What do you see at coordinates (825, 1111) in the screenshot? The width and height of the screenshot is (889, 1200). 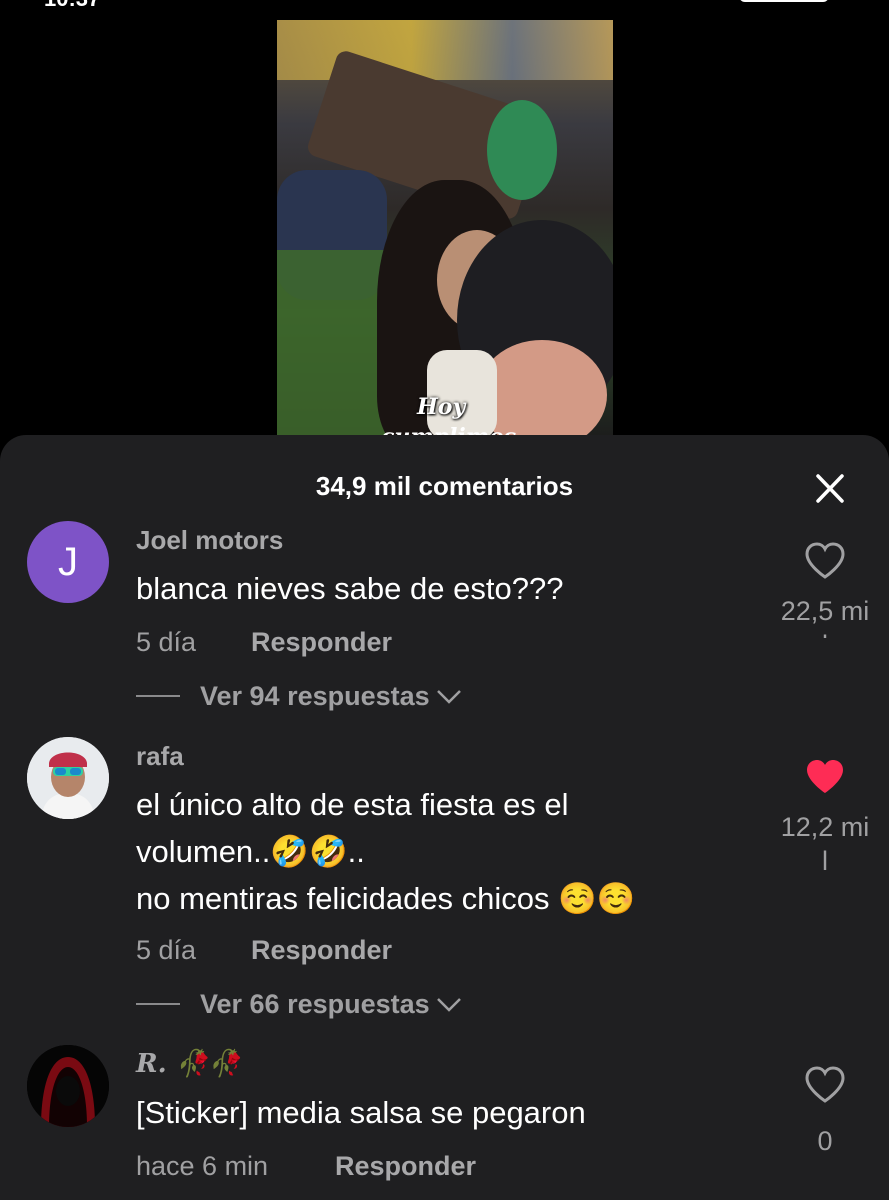 I see `like-button: 0` at bounding box center [825, 1111].